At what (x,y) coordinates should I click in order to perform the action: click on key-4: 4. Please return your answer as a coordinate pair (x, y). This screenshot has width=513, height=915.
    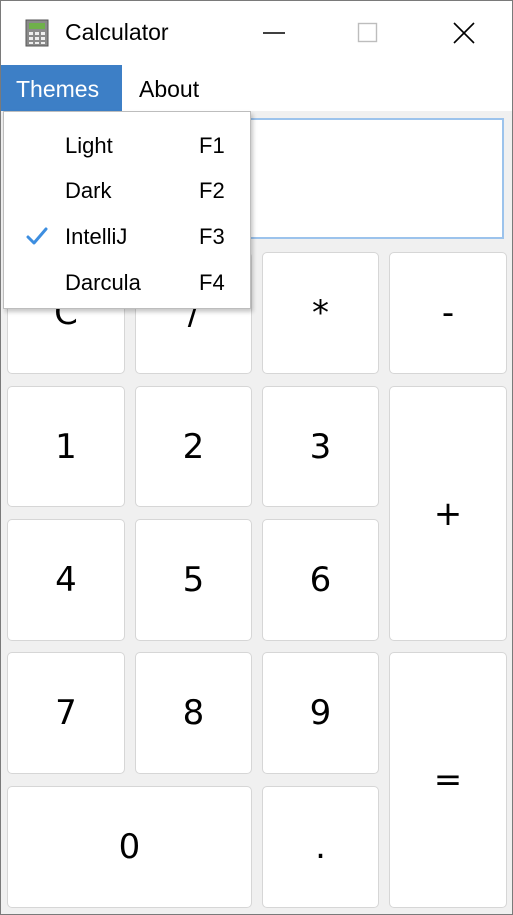
    Looking at the image, I should click on (66, 580).